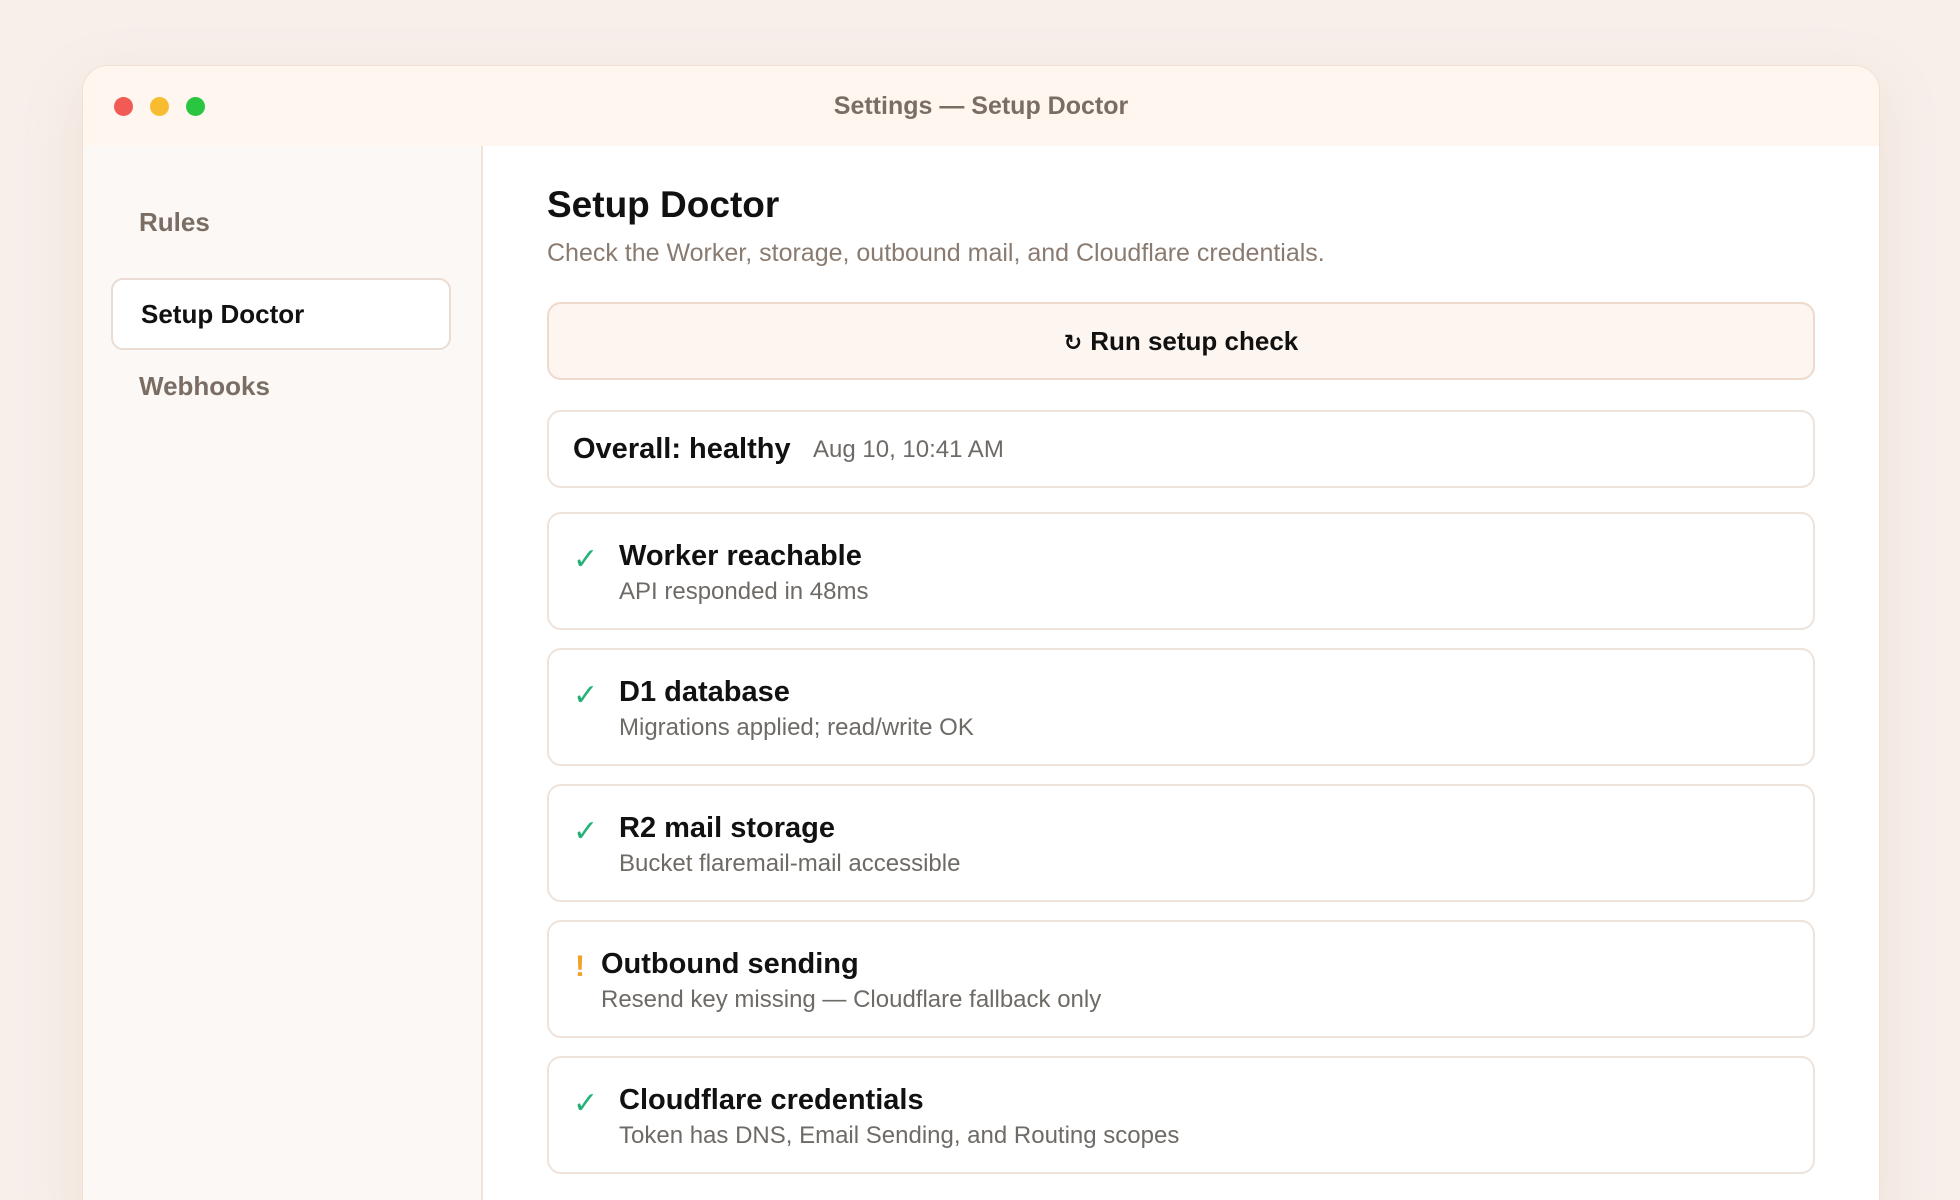 This screenshot has width=1960, height=1200. I want to click on run-setup-check-button: ↻ Run setup check, so click(1181, 341).